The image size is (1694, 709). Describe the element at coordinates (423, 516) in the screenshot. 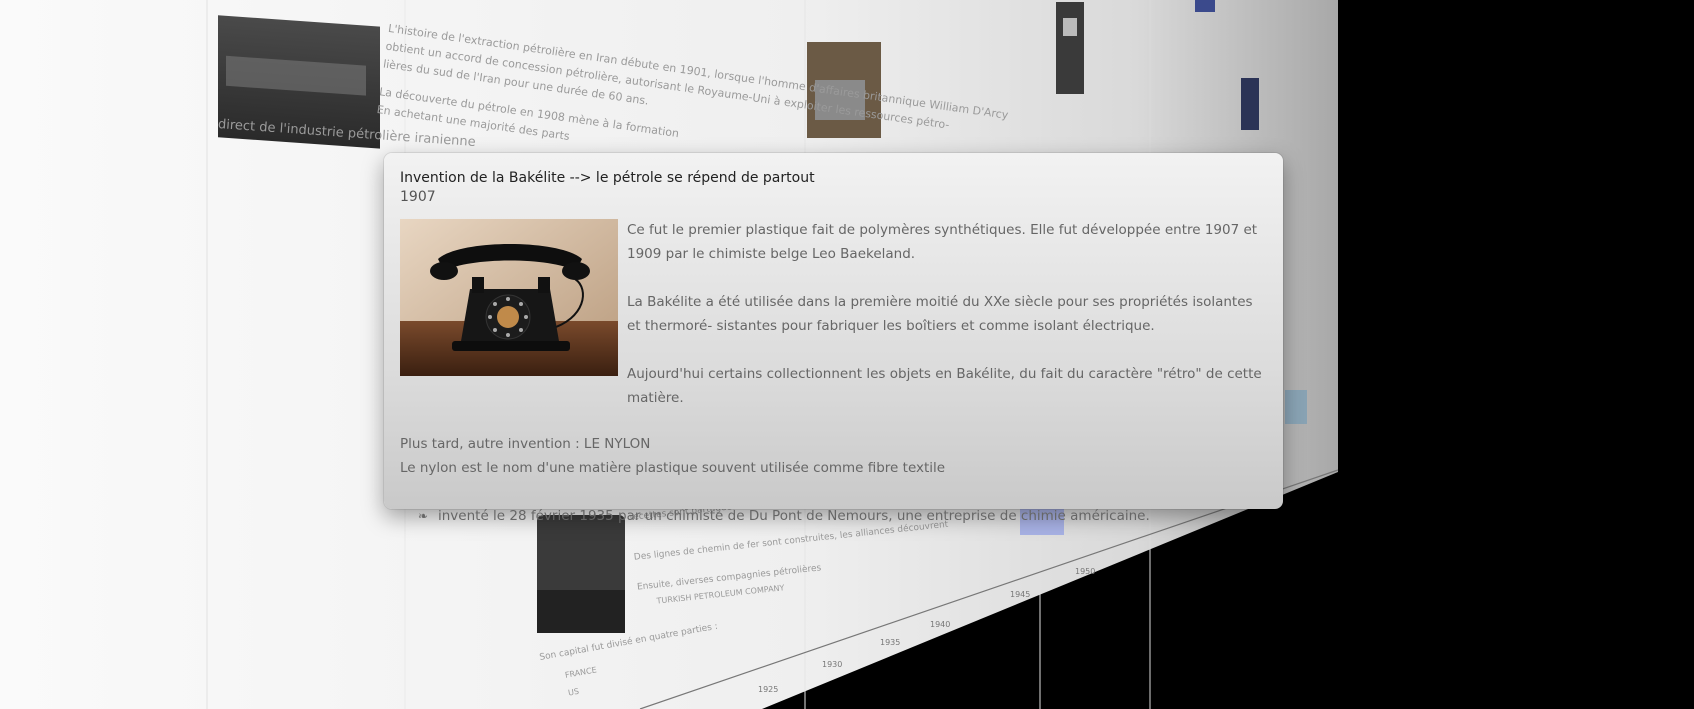

I see `fleuron-icon: ❧` at that location.